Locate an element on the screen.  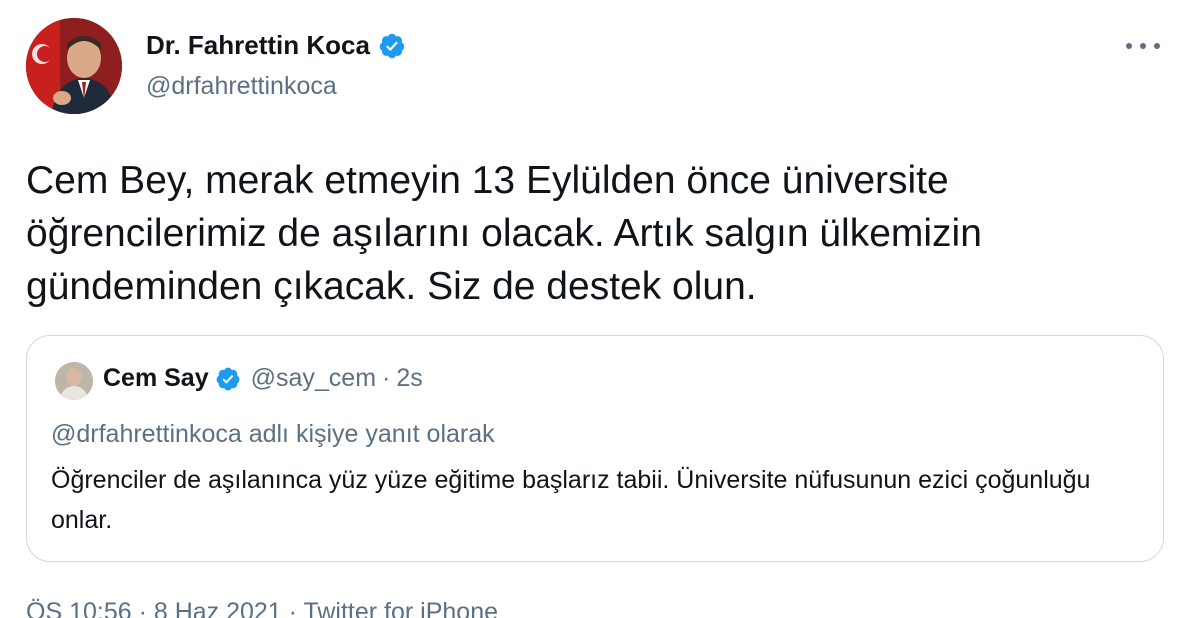
quoted-header: Cem Say @say_cem · 2s is located at coordinates (263, 378).